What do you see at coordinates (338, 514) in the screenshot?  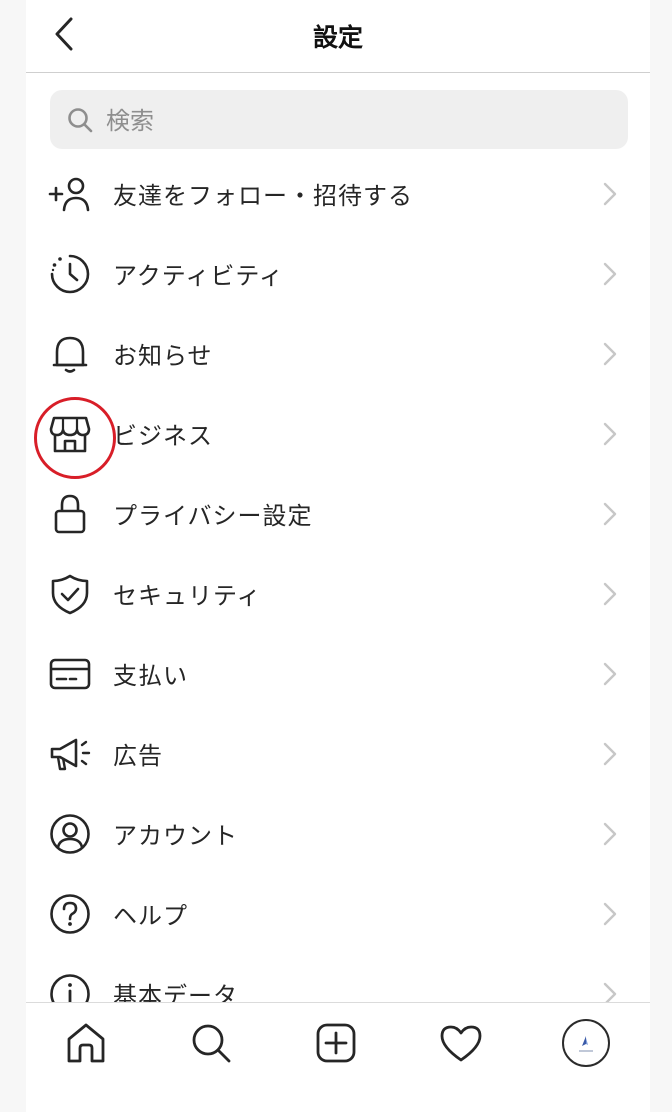 I see `settings-item-privacy: プライバシー設定` at bounding box center [338, 514].